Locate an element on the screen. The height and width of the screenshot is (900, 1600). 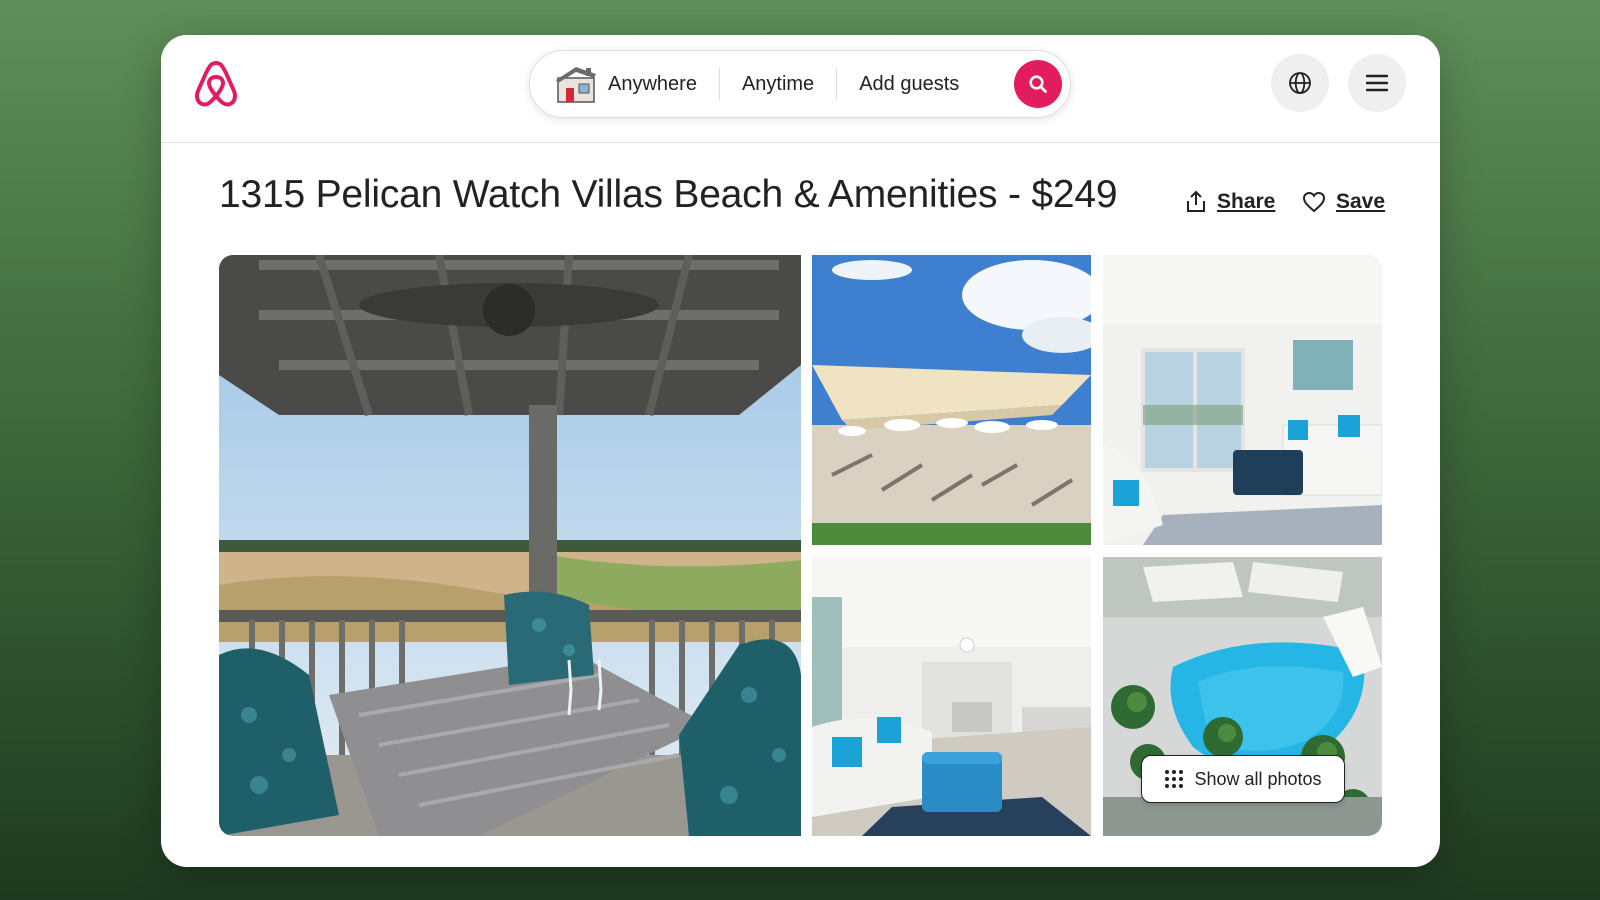
show-all-photos-label: Show all photos is located at coordinates (1258, 778).